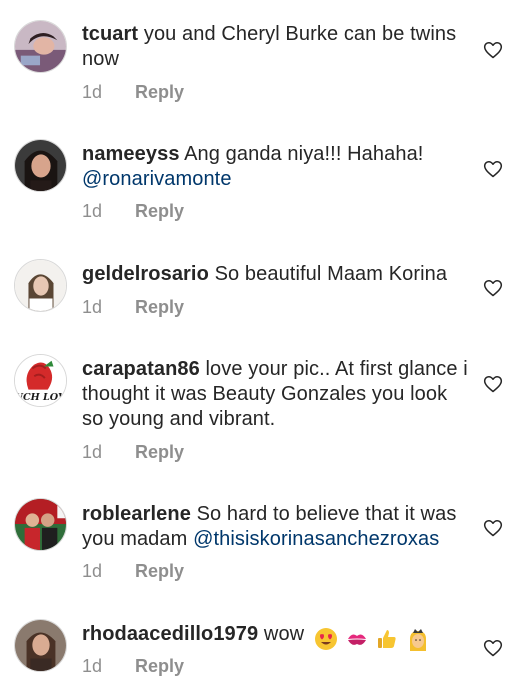  I want to click on comment-mention-link: @thisiskorinasanchezroxas, so click(316, 539).